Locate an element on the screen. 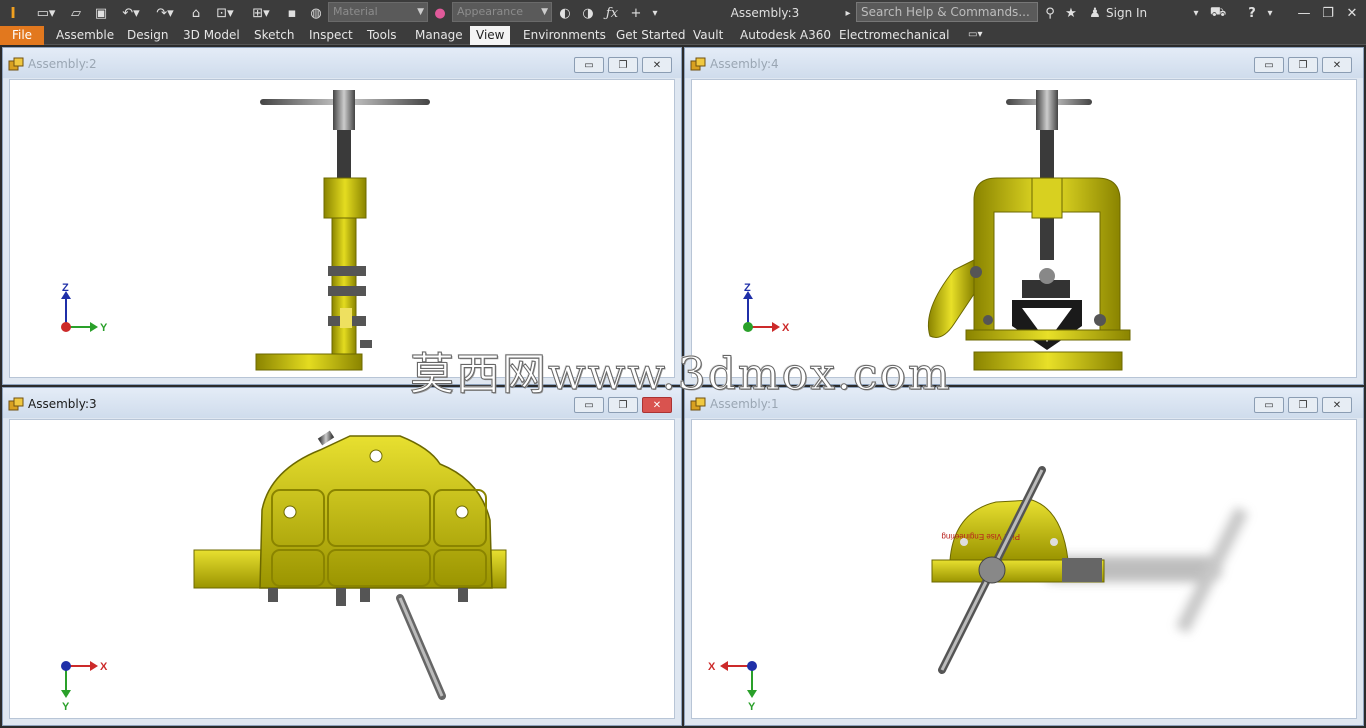  tab-manage: Manage is located at coordinates (439, 35).